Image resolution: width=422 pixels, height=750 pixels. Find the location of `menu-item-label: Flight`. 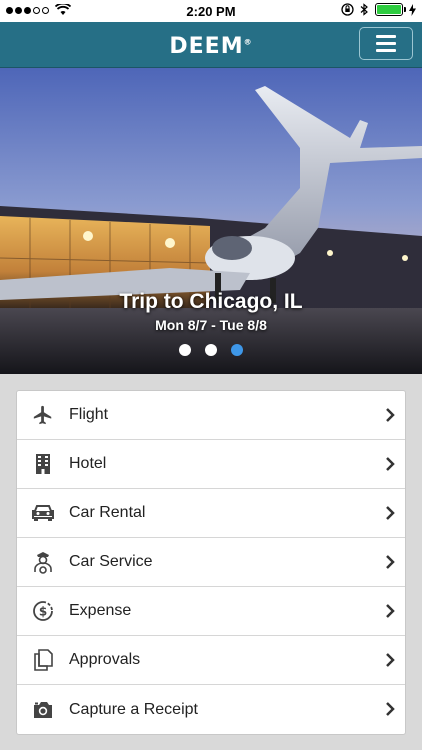

menu-item-label: Flight is located at coordinates (89, 414).